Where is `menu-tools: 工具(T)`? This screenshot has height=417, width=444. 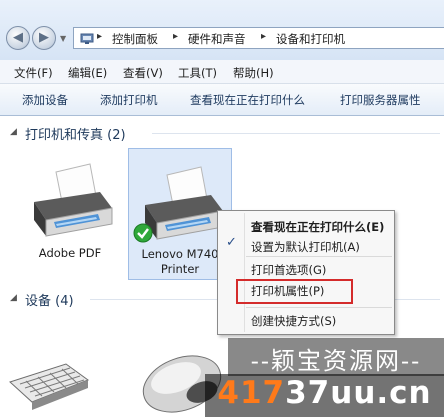
menu-tools: 工具(T) is located at coordinates (197, 73).